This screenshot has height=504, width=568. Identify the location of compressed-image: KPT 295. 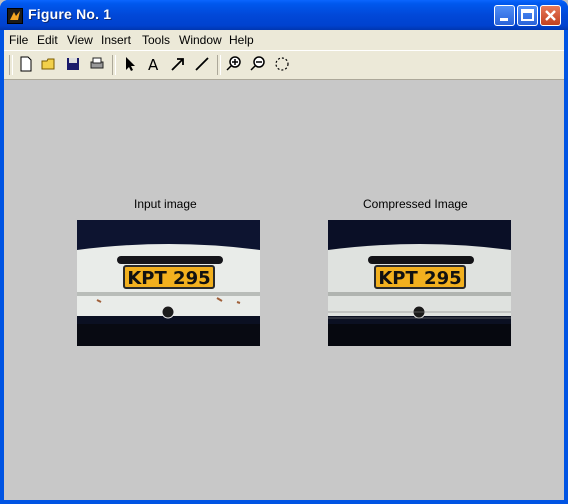
(419, 283).